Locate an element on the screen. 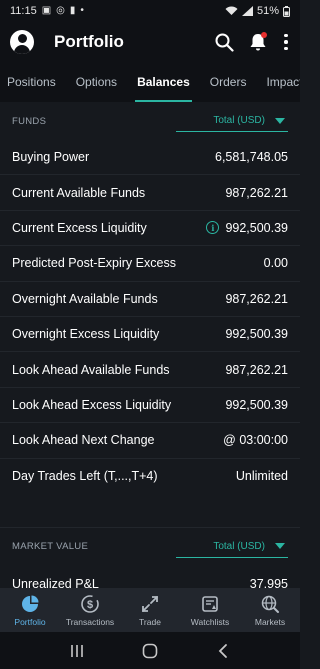 Image resolution: width=320 pixels, height=669 pixels. avatar is located at coordinates (22, 42).